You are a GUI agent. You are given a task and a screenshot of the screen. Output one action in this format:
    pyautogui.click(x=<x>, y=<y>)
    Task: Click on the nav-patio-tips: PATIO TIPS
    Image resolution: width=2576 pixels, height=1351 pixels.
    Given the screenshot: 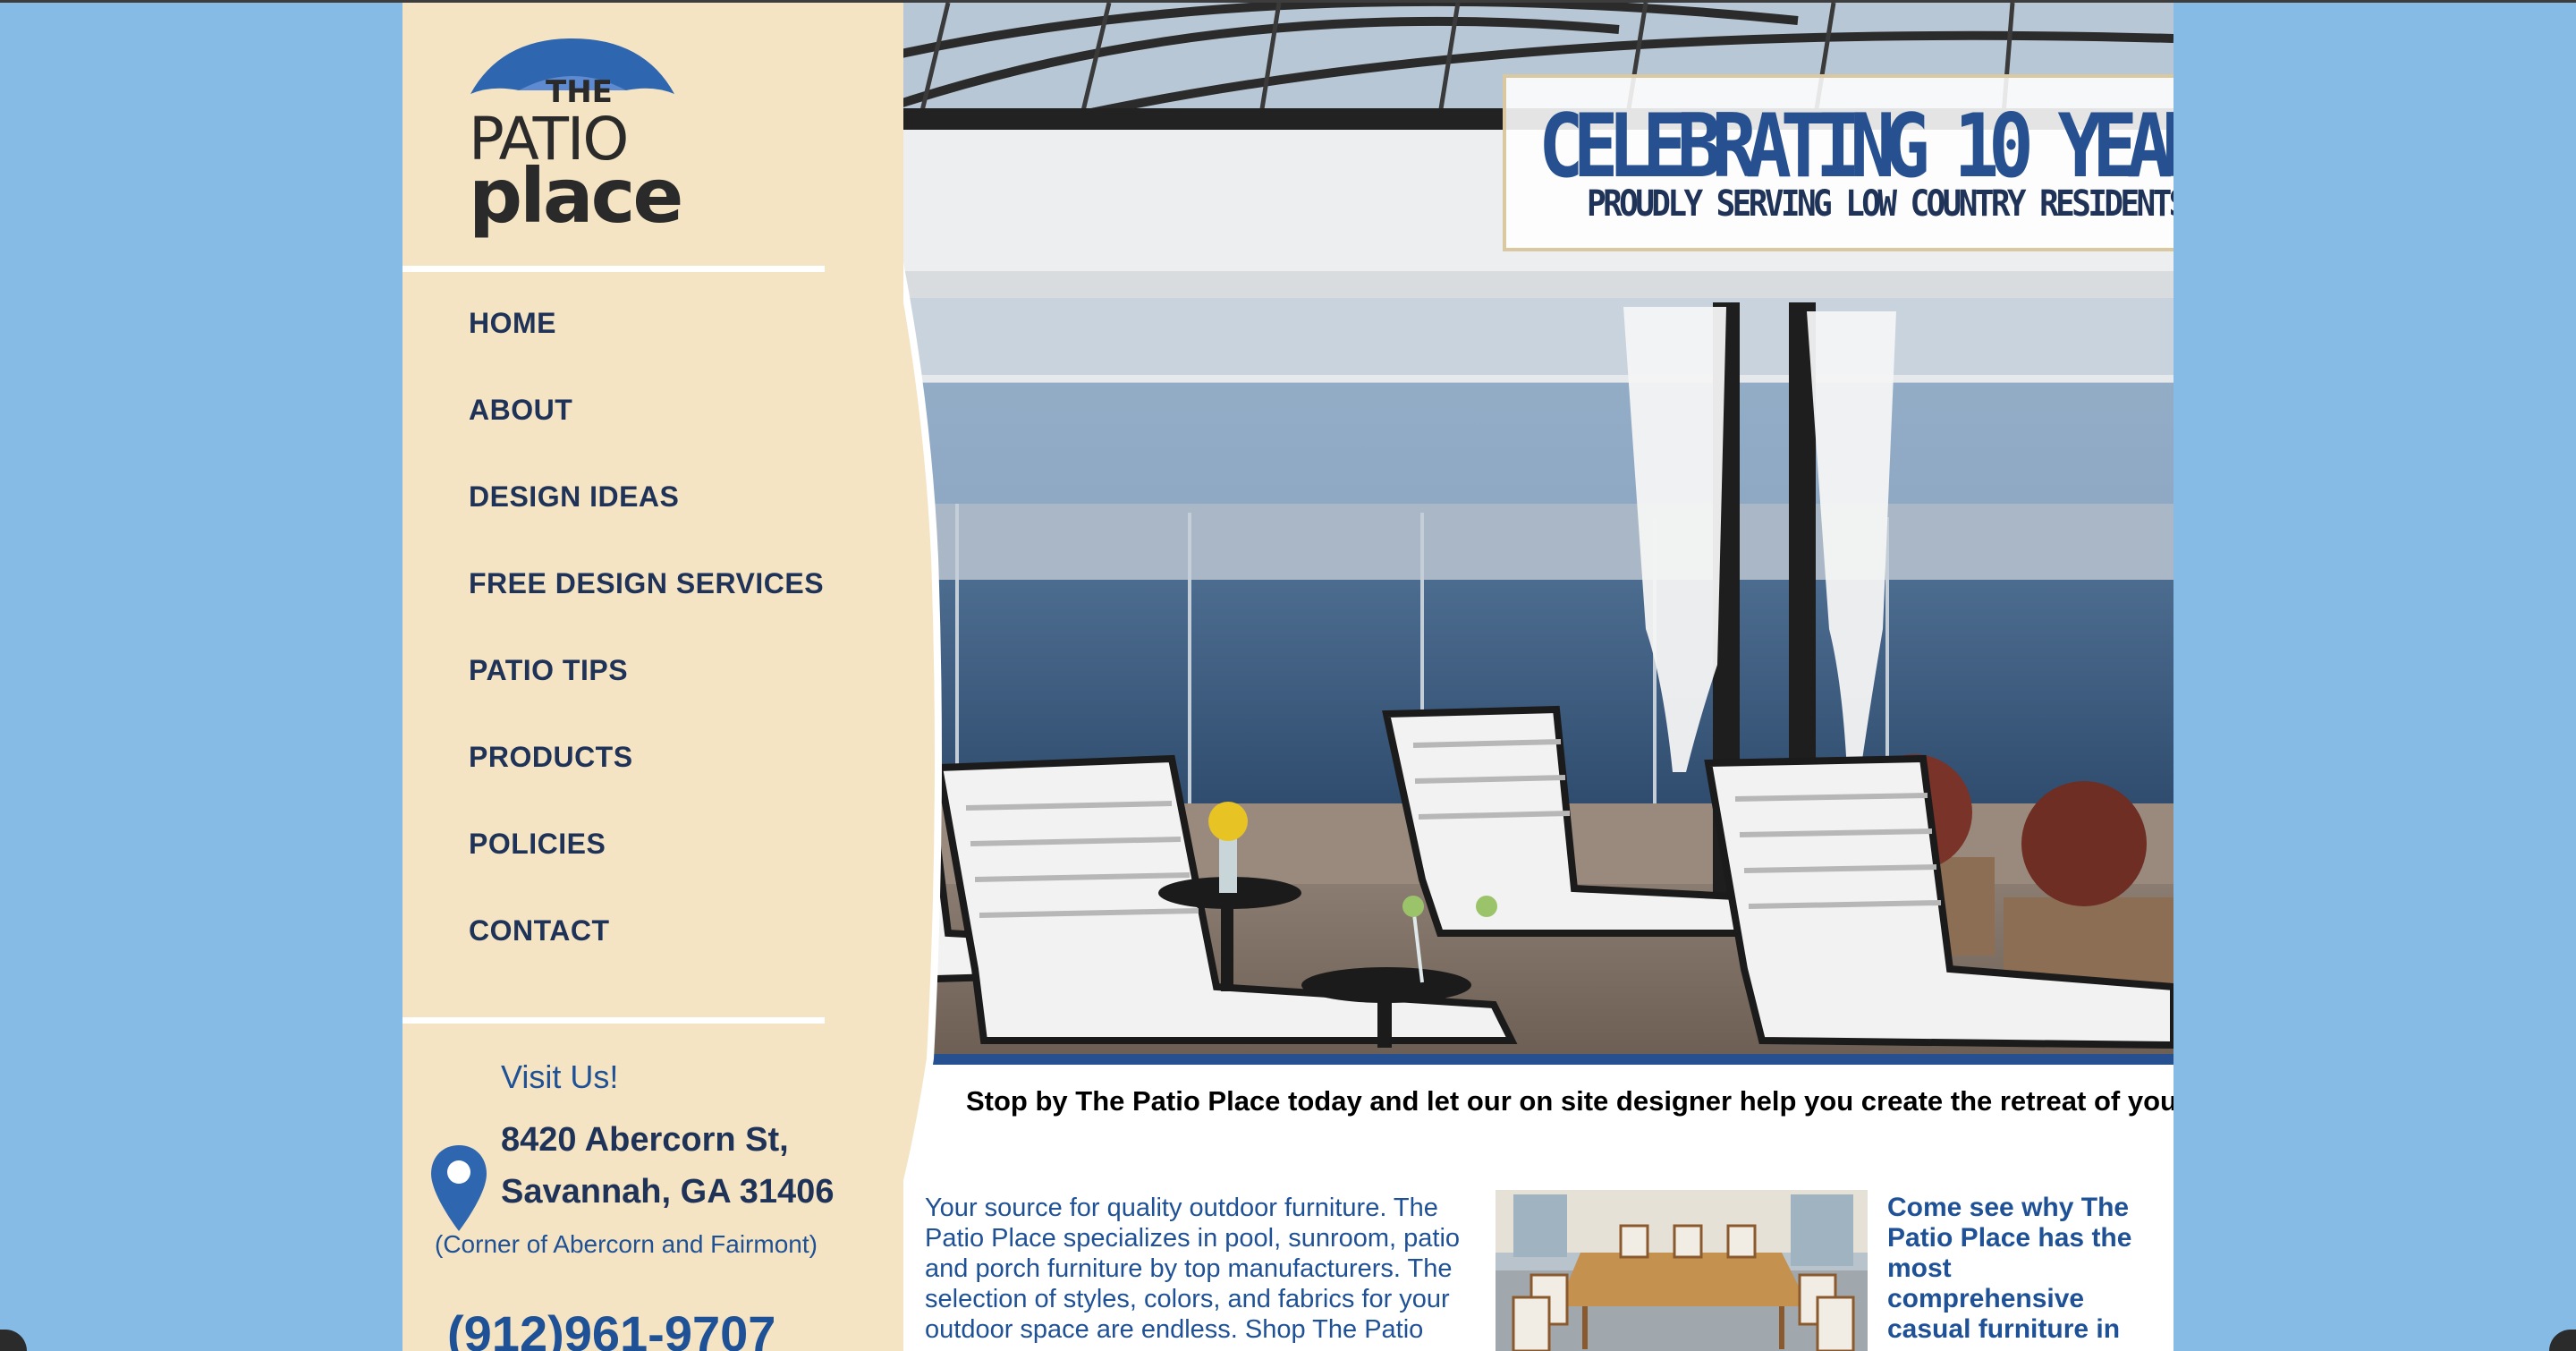 What is the action you would take?
    pyautogui.click(x=646, y=697)
    